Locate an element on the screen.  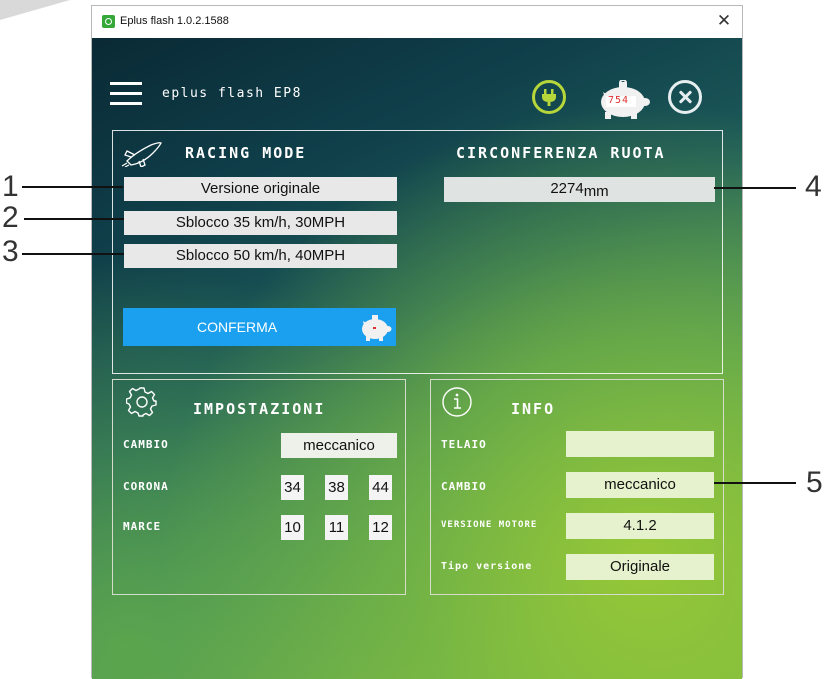
callout-3-line is located at coordinates (73, 254).